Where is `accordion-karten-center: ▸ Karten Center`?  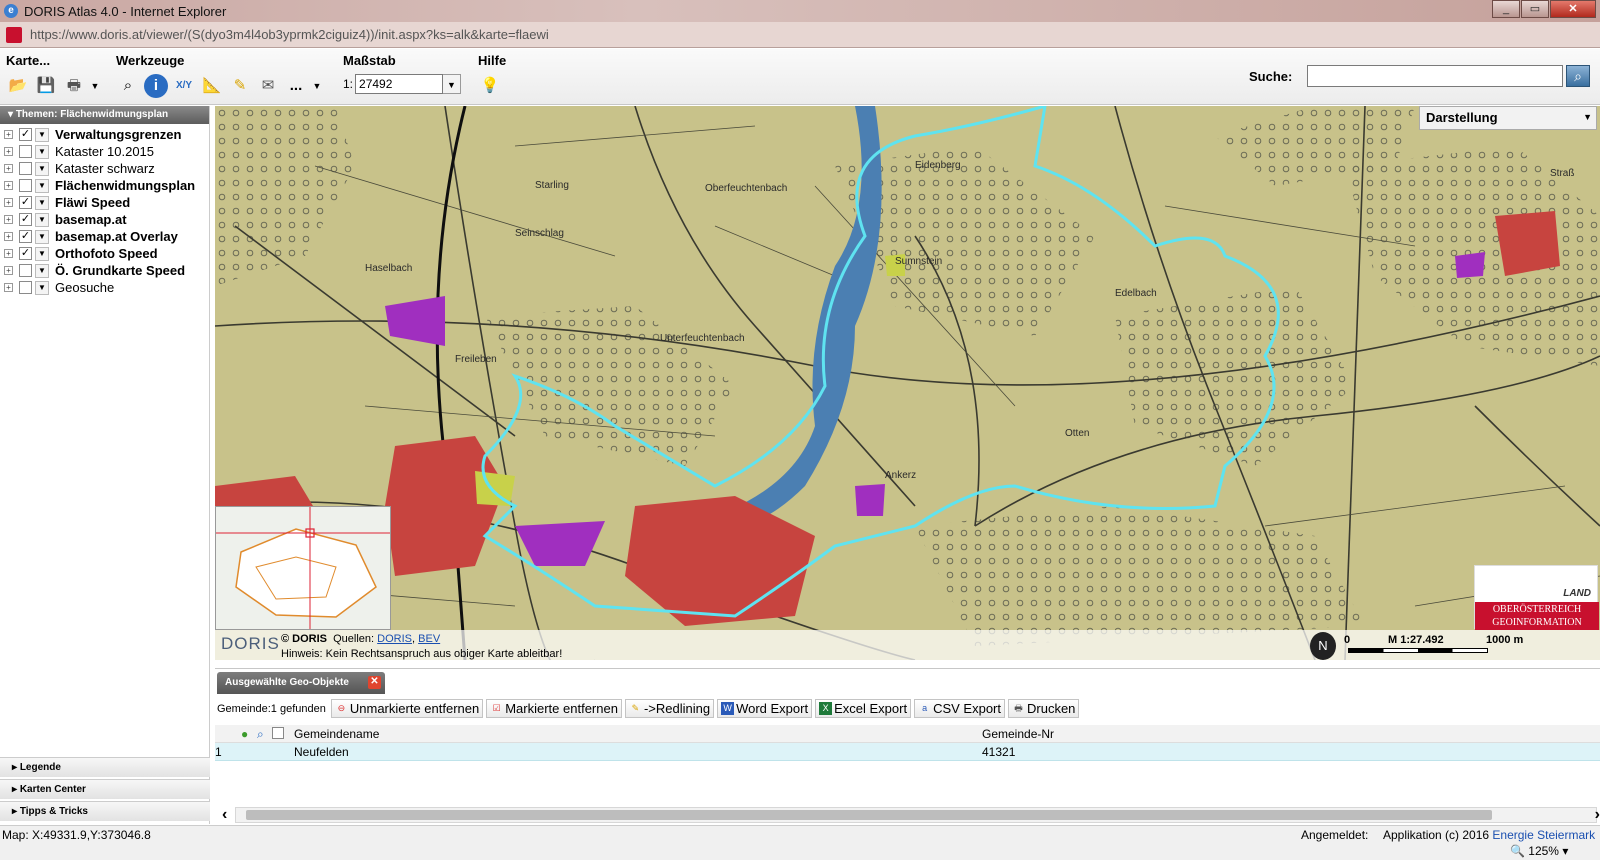 accordion-karten-center: ▸ Karten Center is located at coordinates (105, 789).